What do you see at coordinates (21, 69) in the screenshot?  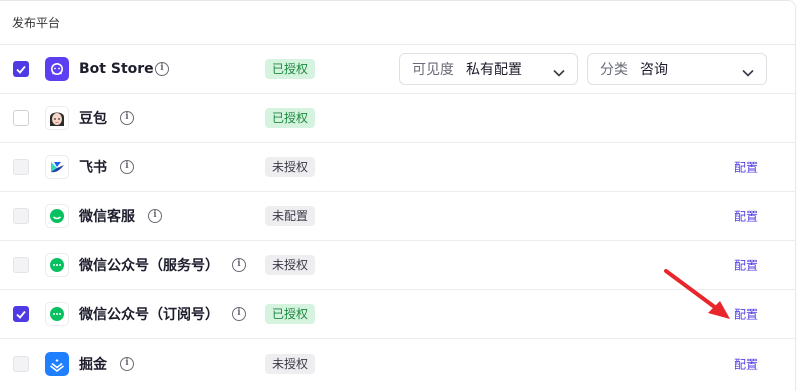 I see `checkbox-bot-store` at bounding box center [21, 69].